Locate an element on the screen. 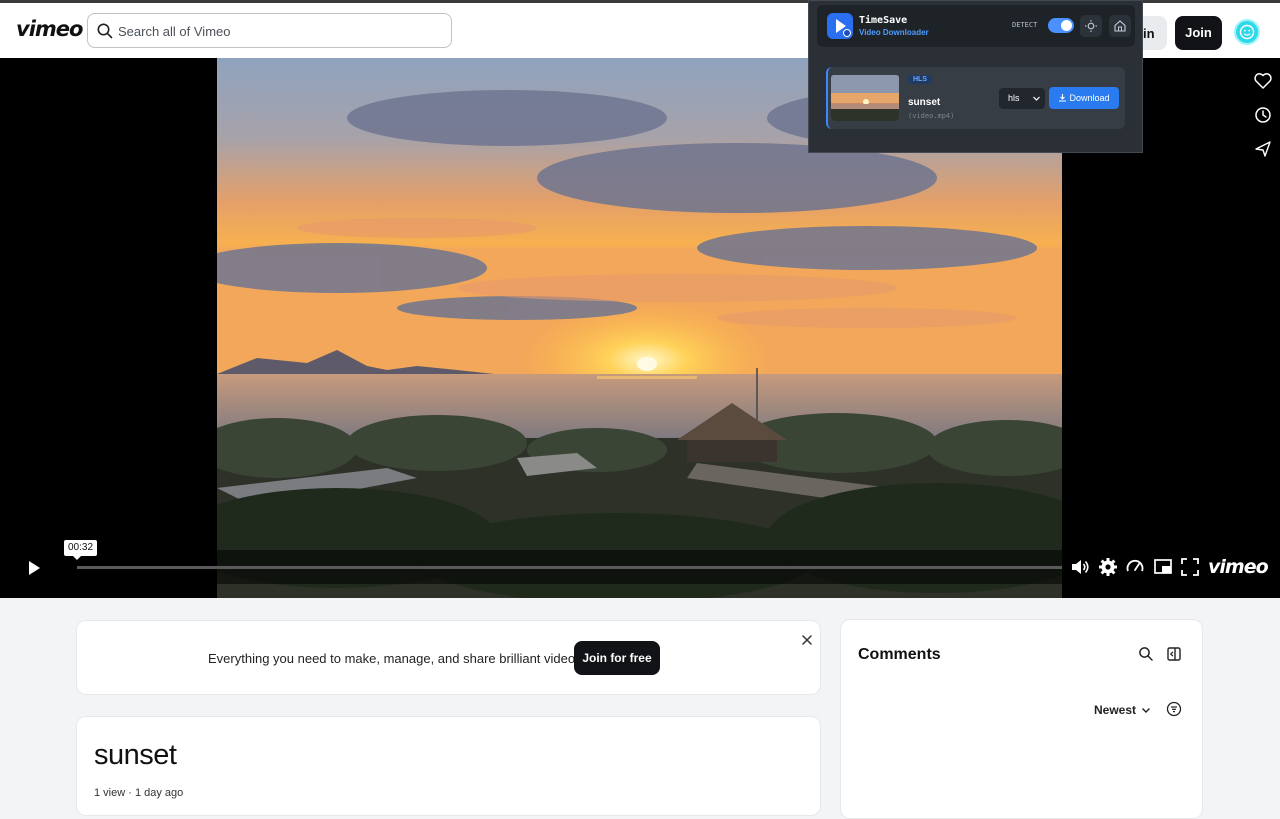 The height and width of the screenshot is (819, 1280). comments-title: Comments is located at coordinates (899, 654).